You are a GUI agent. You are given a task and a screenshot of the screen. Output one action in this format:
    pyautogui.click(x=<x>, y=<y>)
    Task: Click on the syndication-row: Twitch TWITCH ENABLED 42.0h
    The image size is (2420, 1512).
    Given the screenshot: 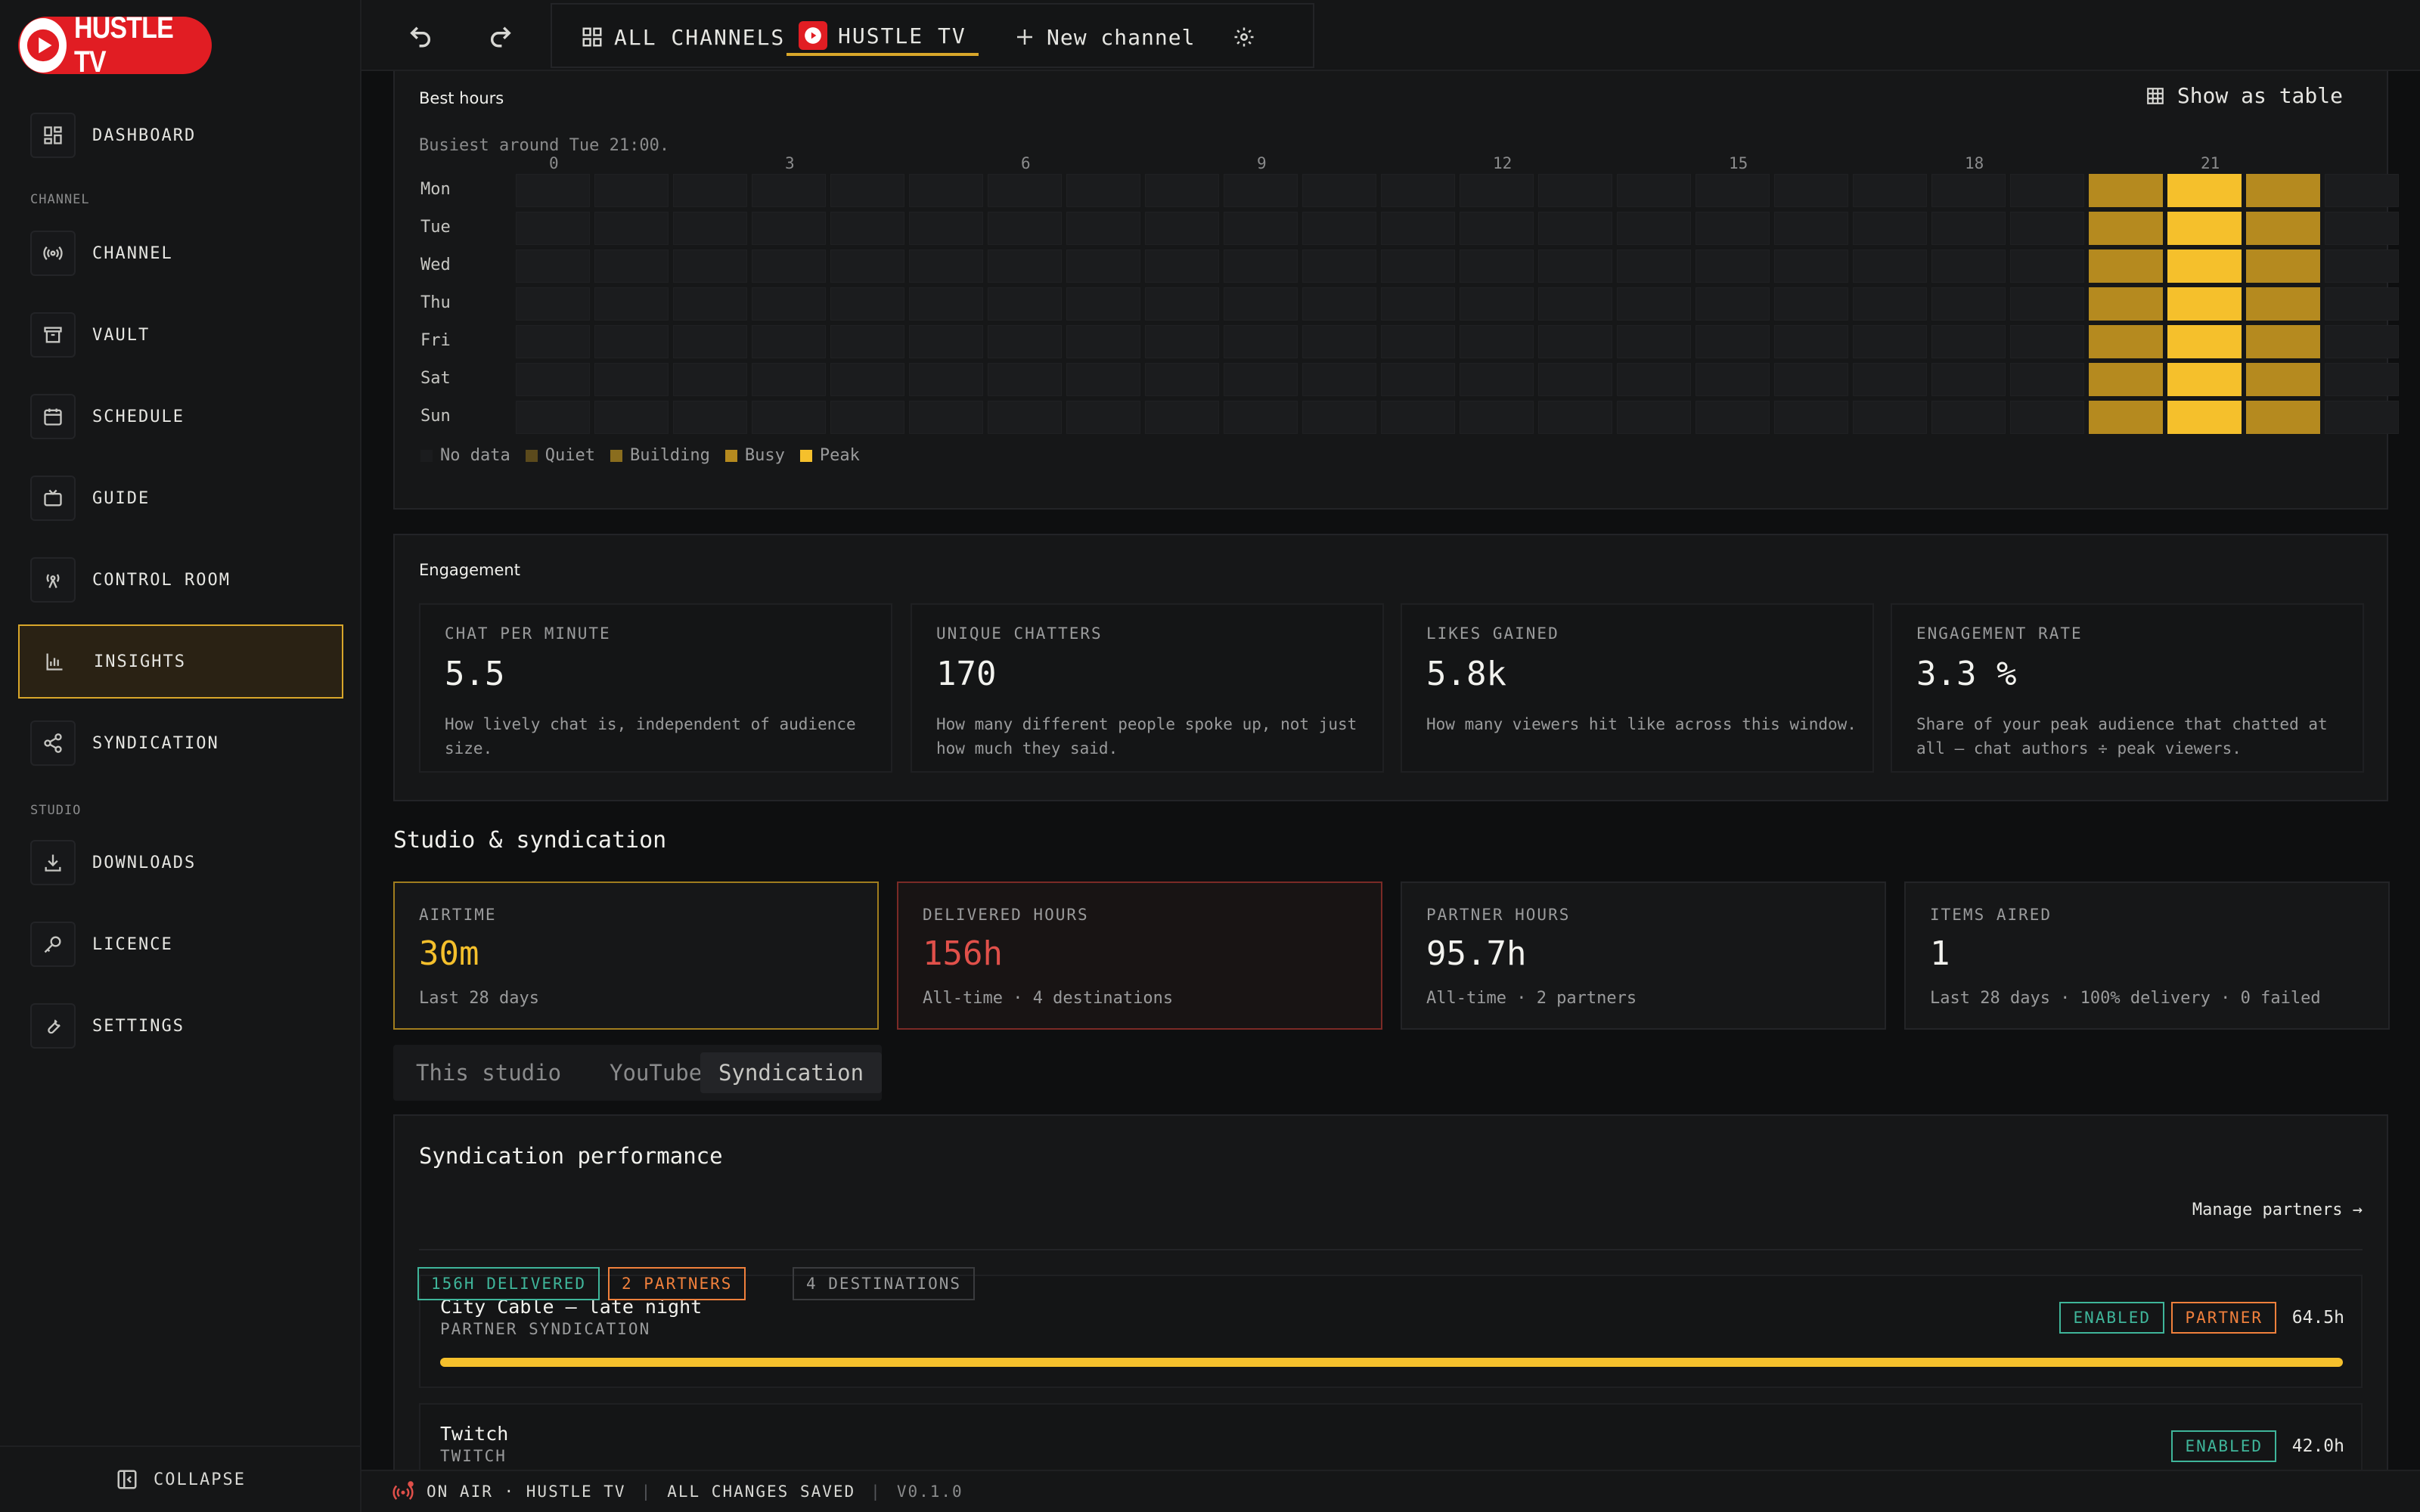 What is the action you would take?
    pyautogui.click(x=1391, y=1436)
    